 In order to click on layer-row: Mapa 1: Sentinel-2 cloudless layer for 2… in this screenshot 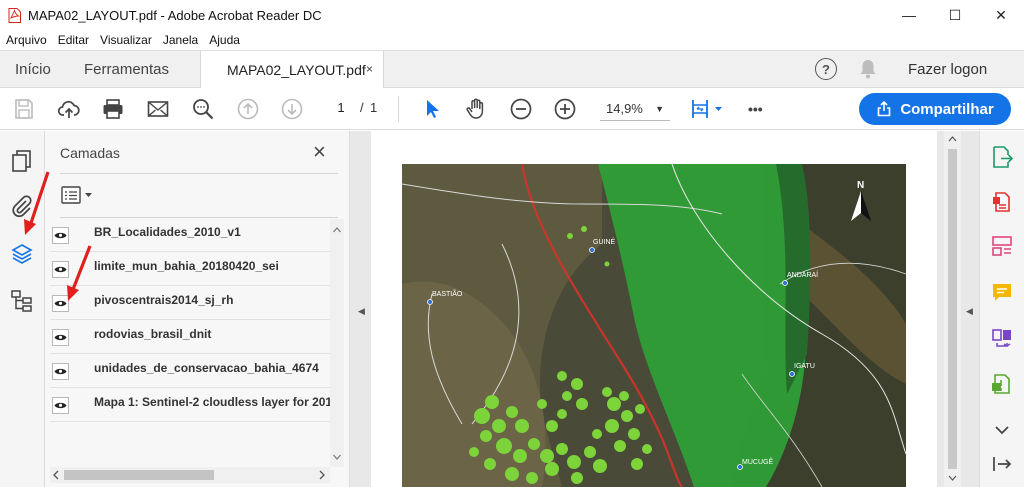, I will do `click(190, 405)`.